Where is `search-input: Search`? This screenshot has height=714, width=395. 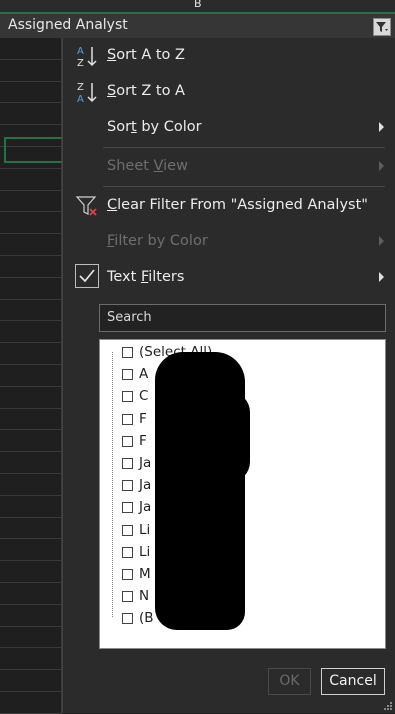
search-input: Search is located at coordinates (242, 318).